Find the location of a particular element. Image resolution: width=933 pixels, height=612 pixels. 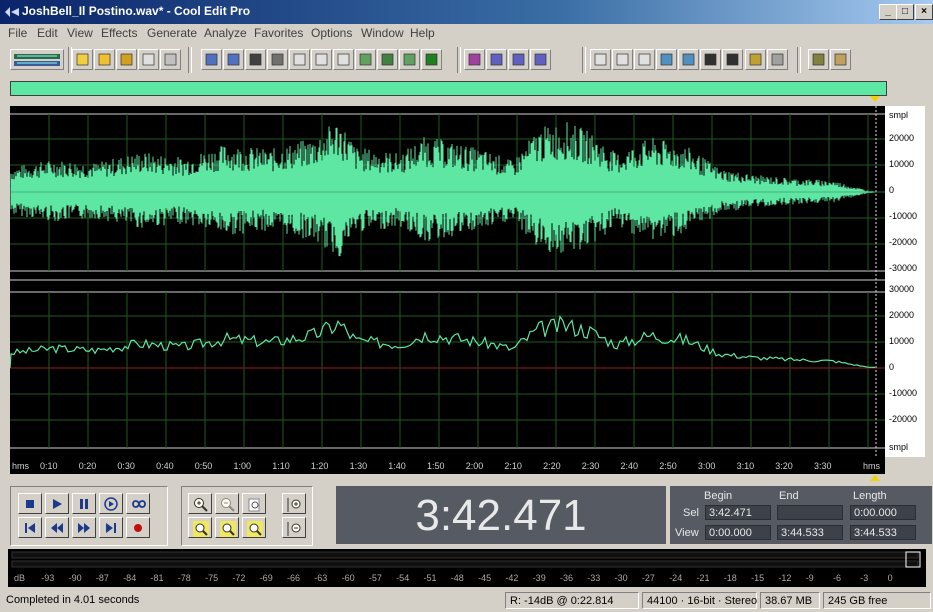

zoom-out-vertical-icon is located at coordinates (294, 529).